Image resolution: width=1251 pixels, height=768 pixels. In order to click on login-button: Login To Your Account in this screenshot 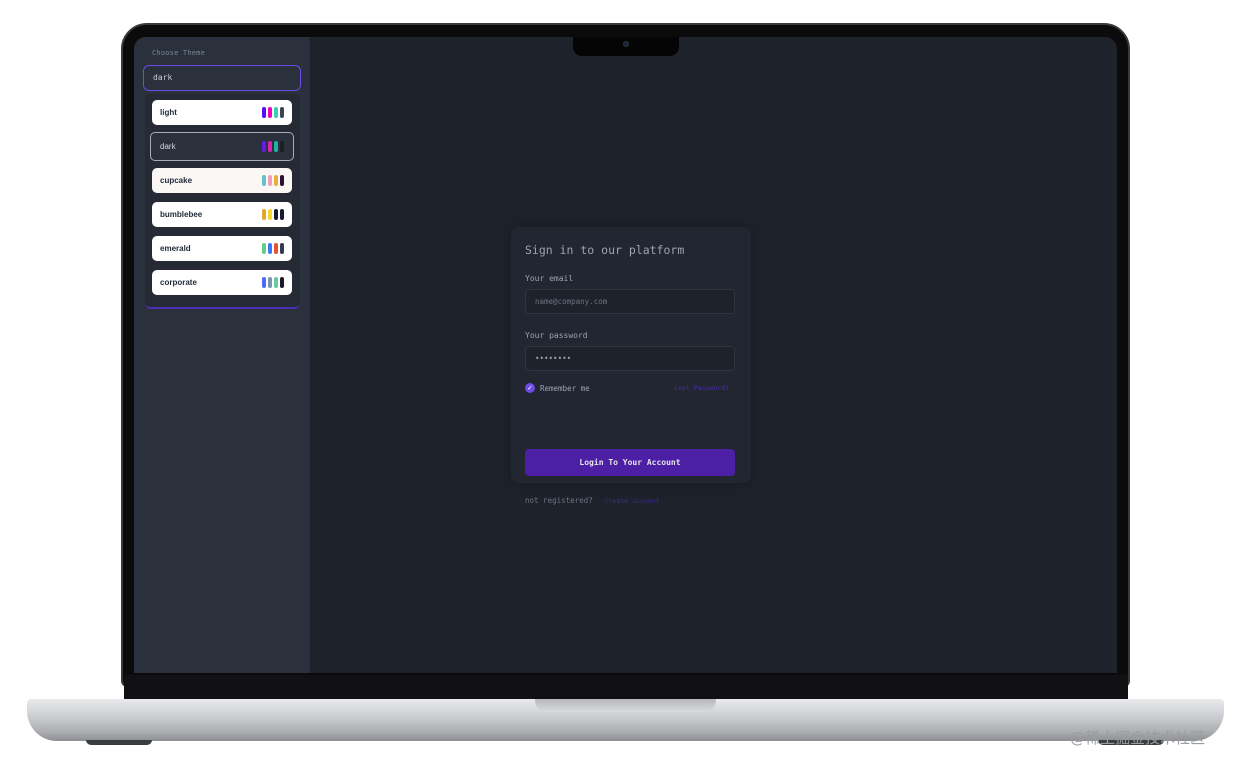, I will do `click(630, 462)`.